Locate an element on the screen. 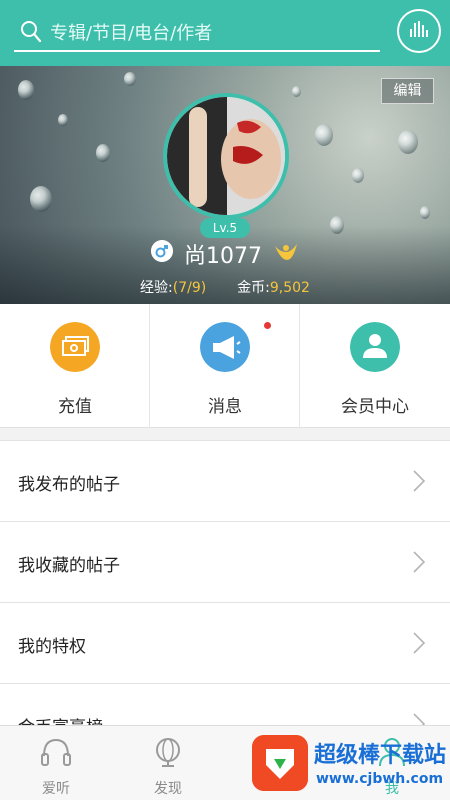  avatar is located at coordinates (226, 156).